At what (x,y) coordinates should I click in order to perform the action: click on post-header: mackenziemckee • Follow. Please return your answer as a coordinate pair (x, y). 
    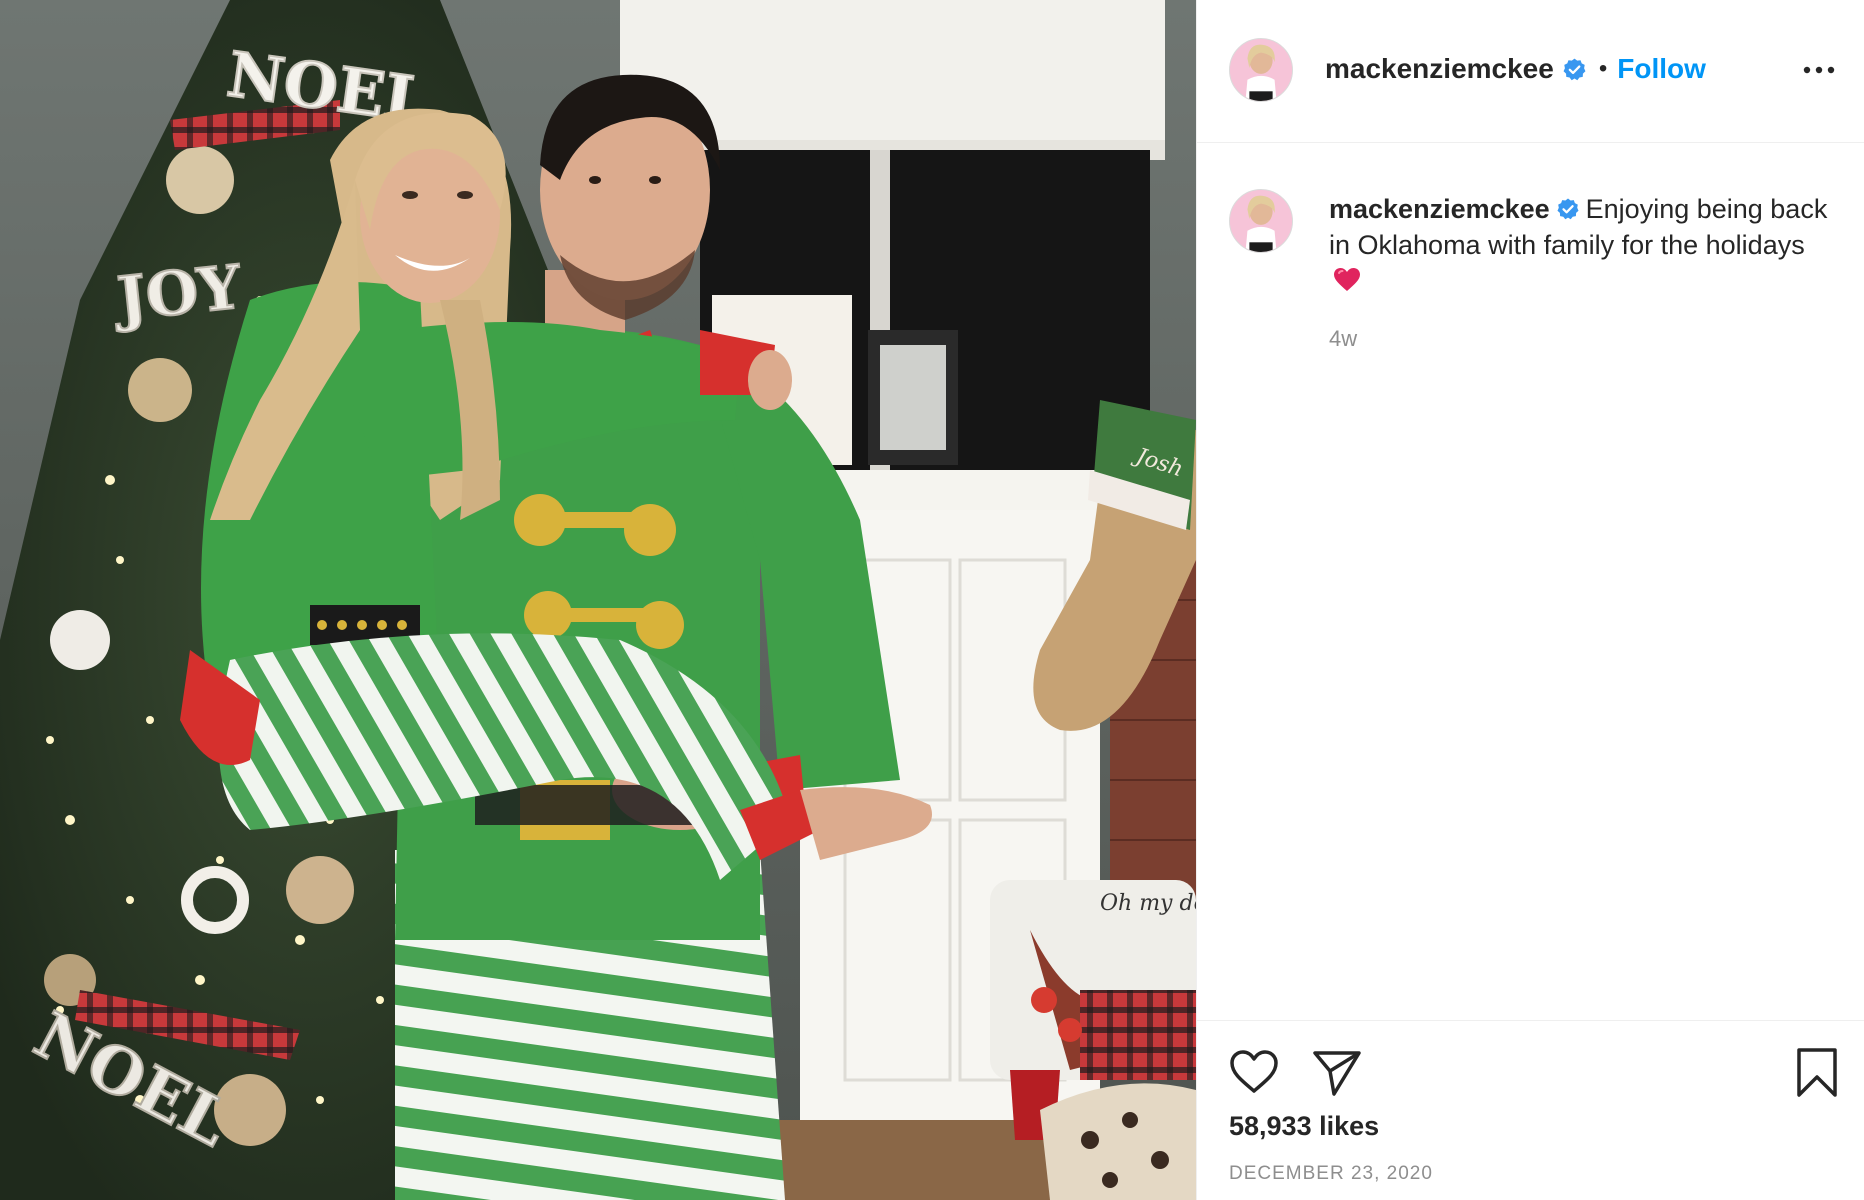
    Looking at the image, I should click on (1530, 71).